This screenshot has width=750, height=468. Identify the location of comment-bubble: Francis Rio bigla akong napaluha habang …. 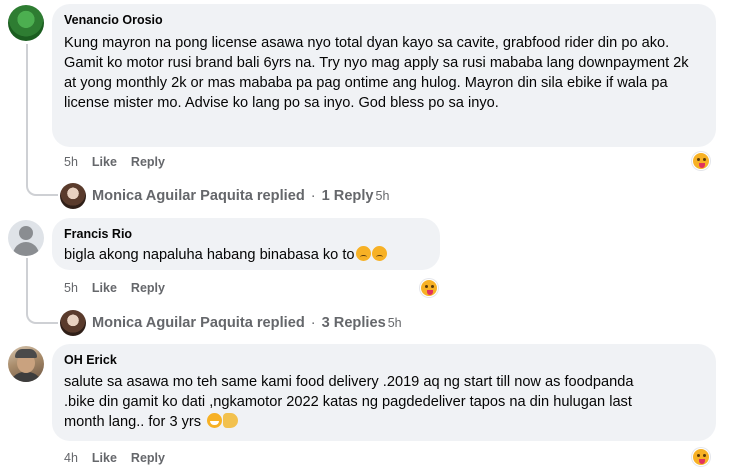
(246, 244).